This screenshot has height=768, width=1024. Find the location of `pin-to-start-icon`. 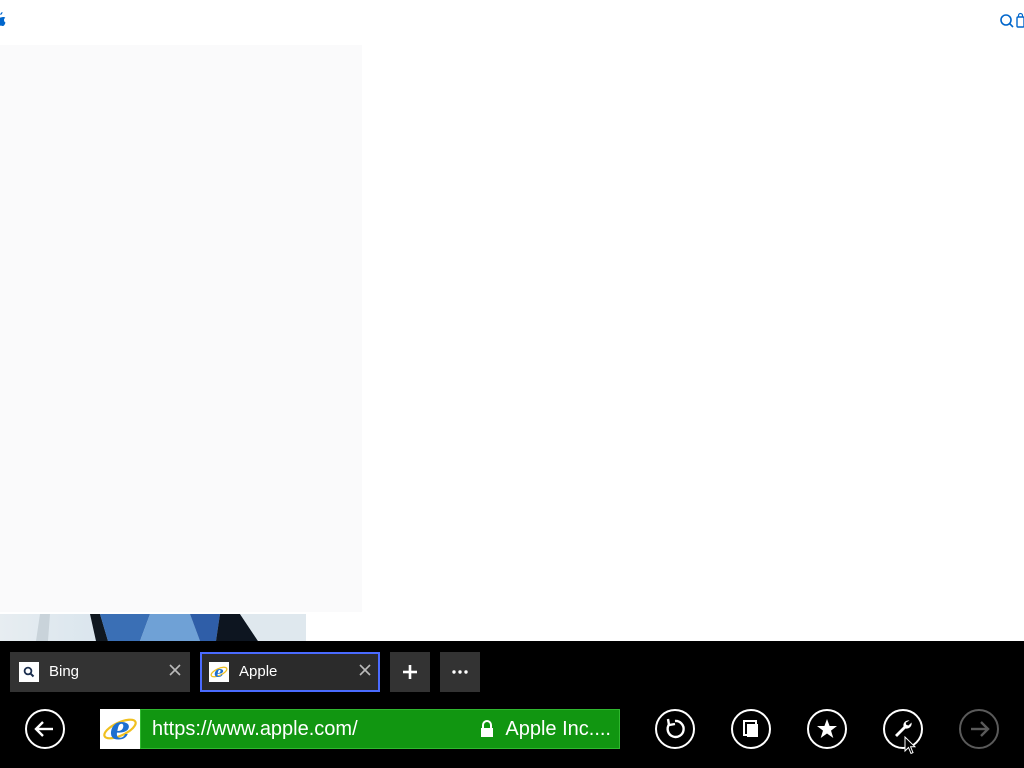

pin-to-start-icon is located at coordinates (750, 728).